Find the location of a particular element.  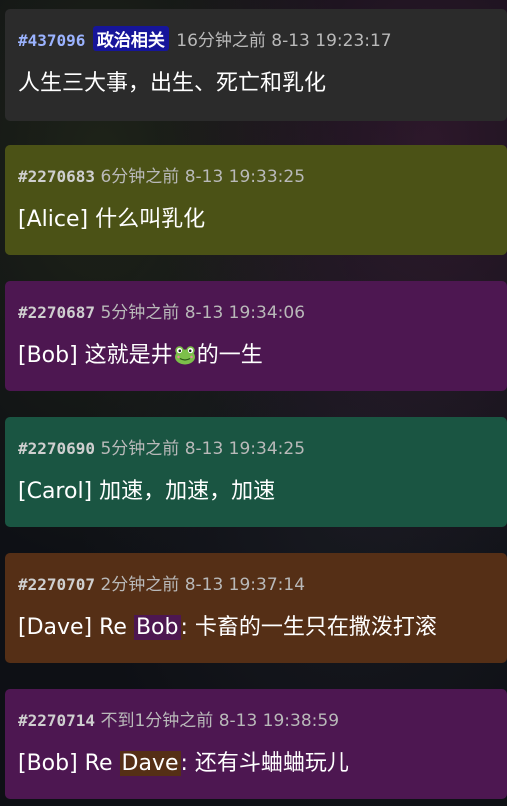

post-meta: #2270714 不到1分钟之前 8-13 19:38:59 is located at coordinates (178, 718).